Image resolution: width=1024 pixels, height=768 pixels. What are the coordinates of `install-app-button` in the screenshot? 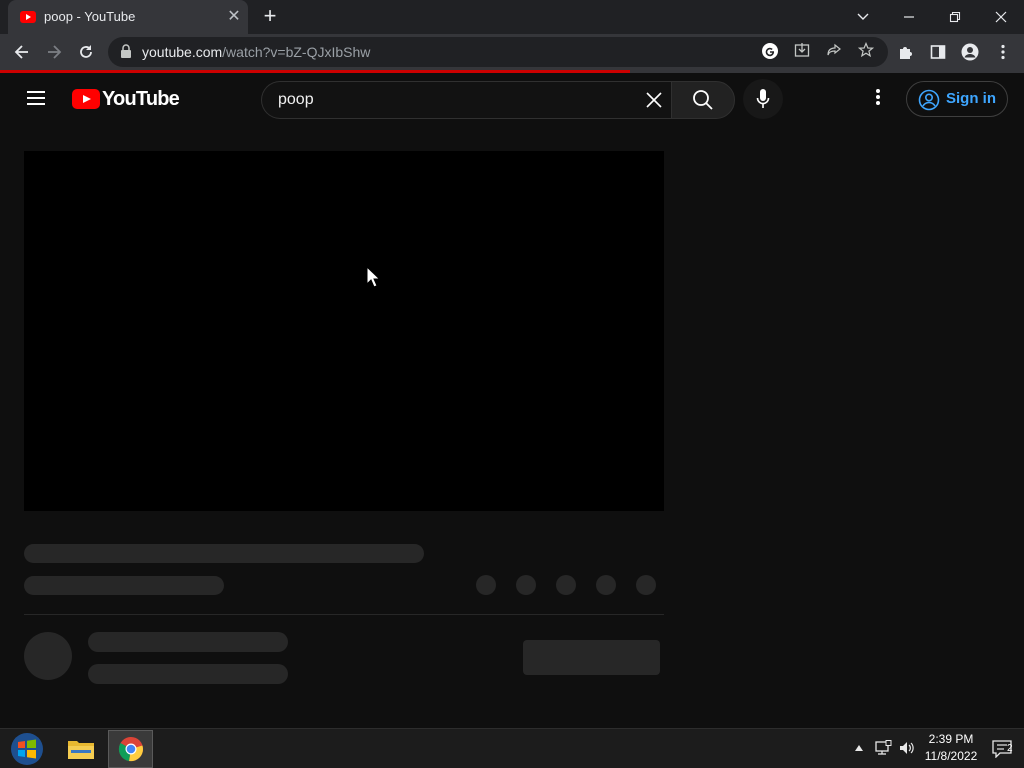 It's located at (802, 52).